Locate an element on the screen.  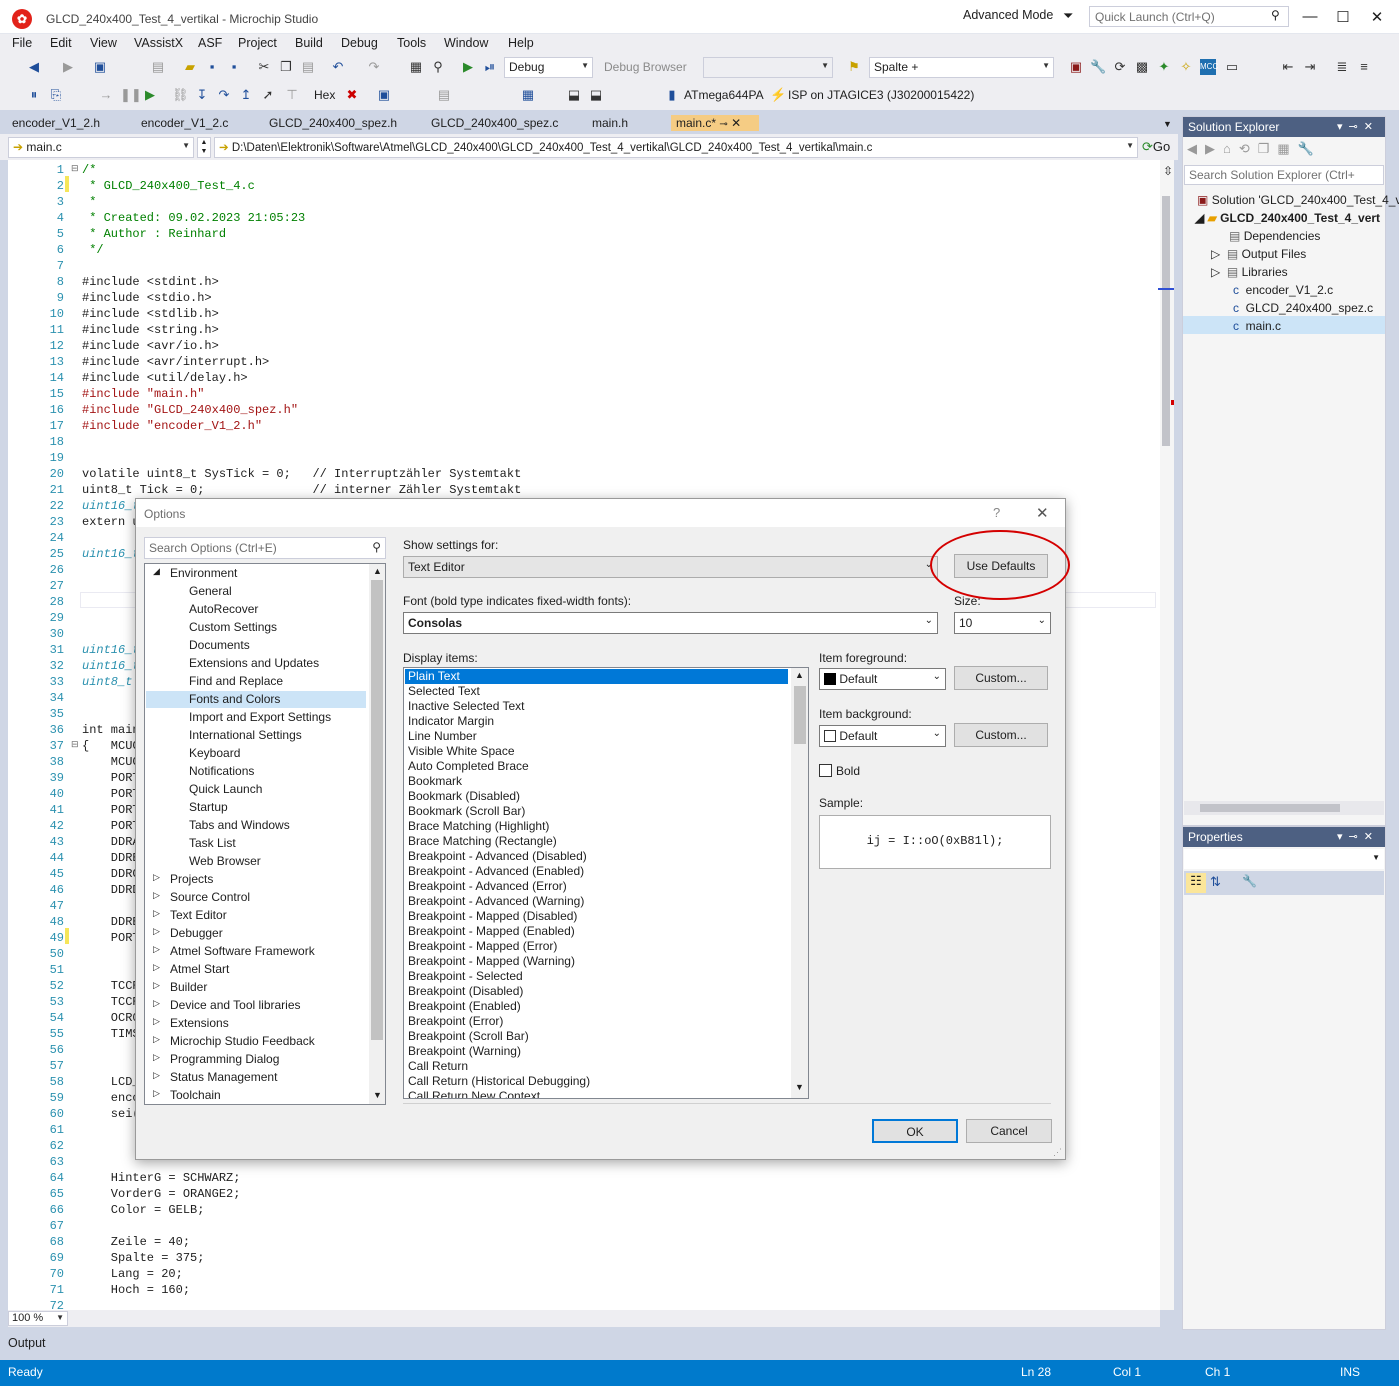
maximize-button: ☐ is located at coordinates (1343, 17).